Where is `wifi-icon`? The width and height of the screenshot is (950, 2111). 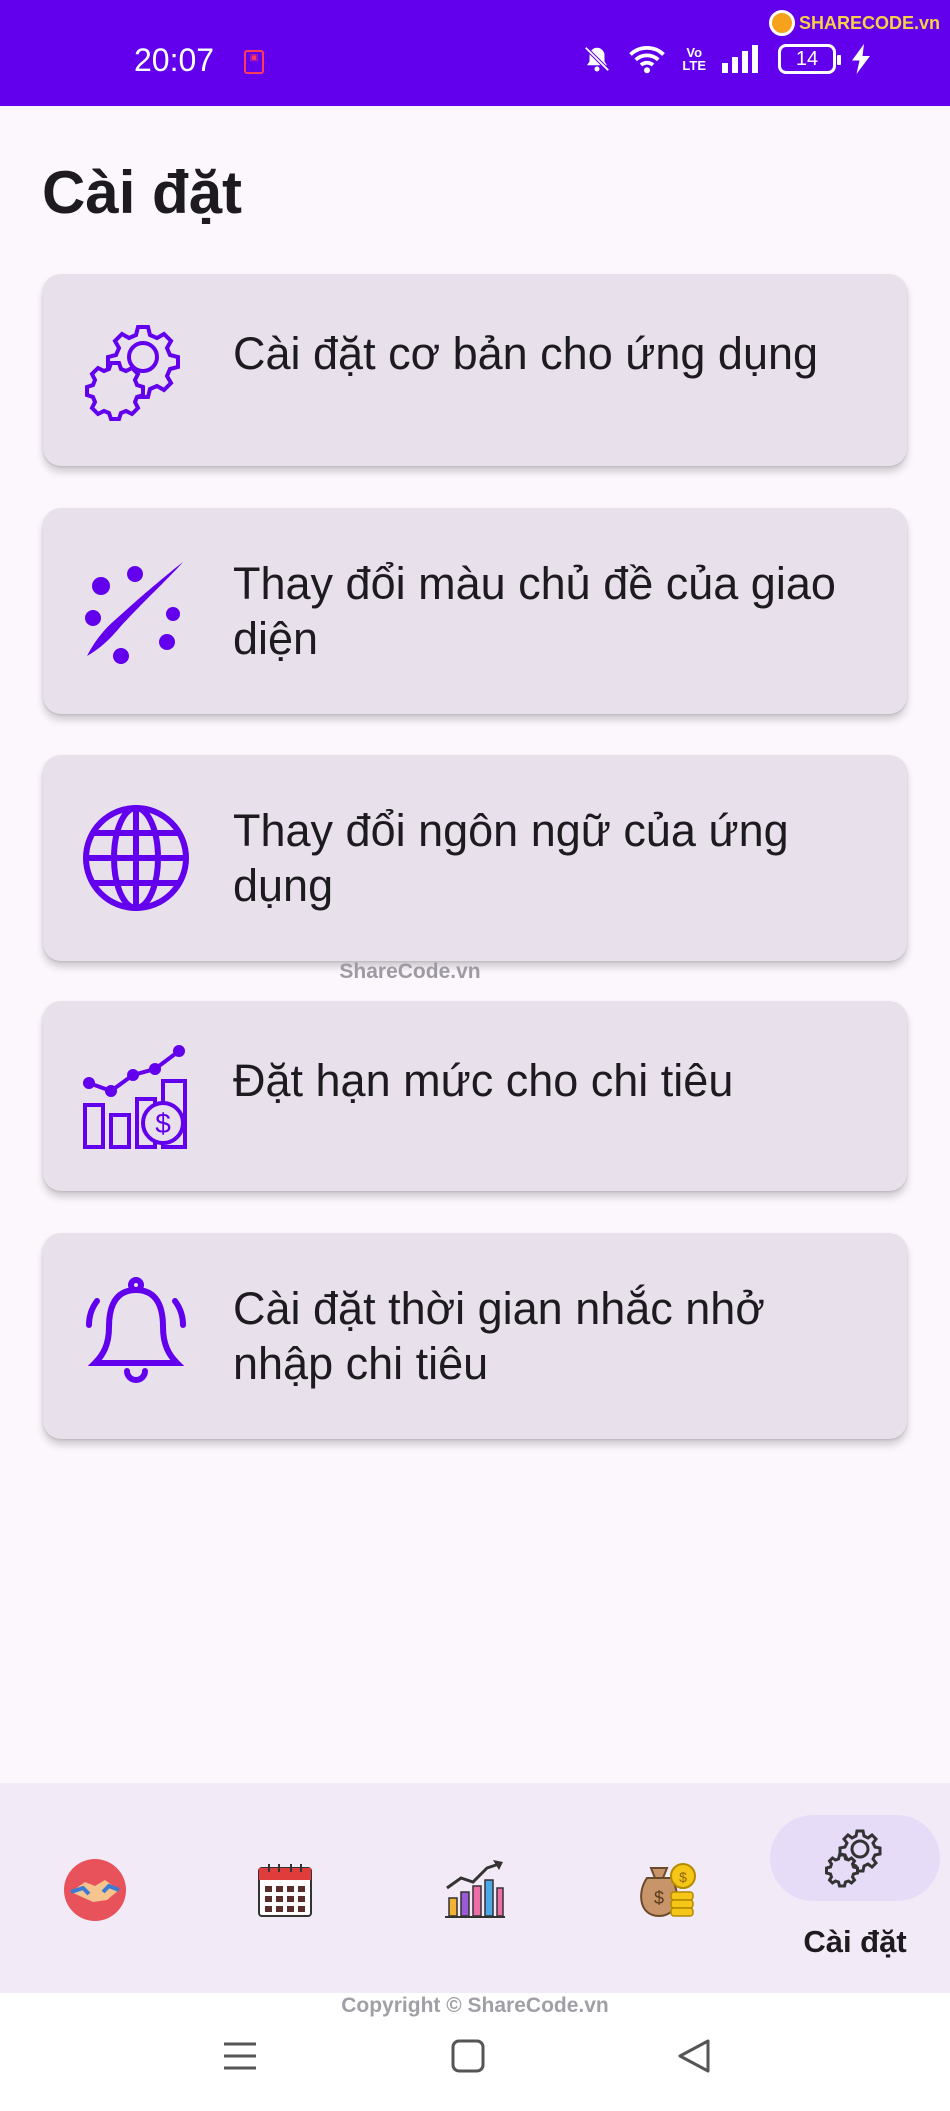 wifi-icon is located at coordinates (647, 60).